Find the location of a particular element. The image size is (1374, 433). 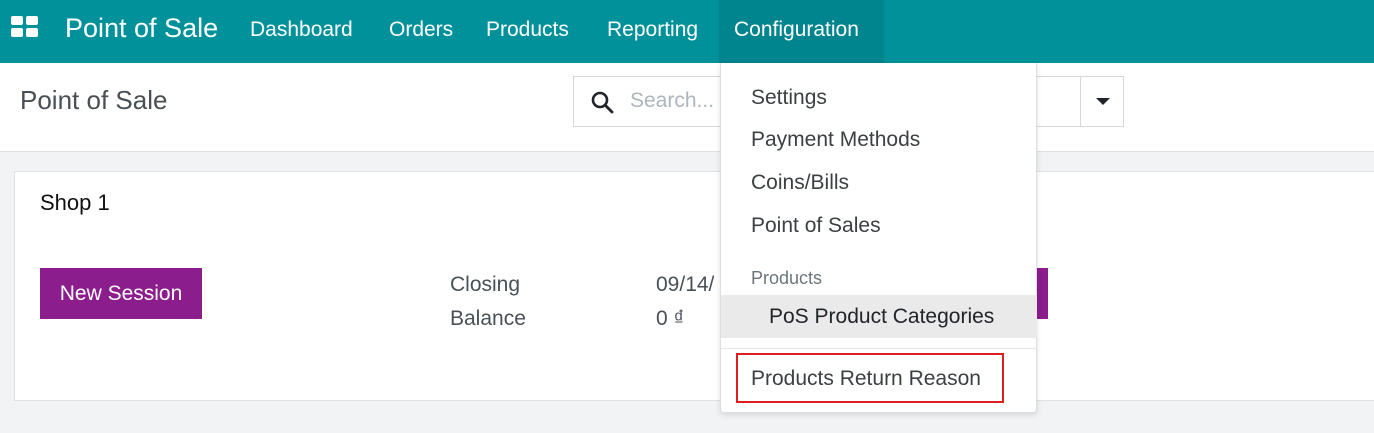

menu-item-products-return-reason-label: Products Return Reason is located at coordinates (866, 378).